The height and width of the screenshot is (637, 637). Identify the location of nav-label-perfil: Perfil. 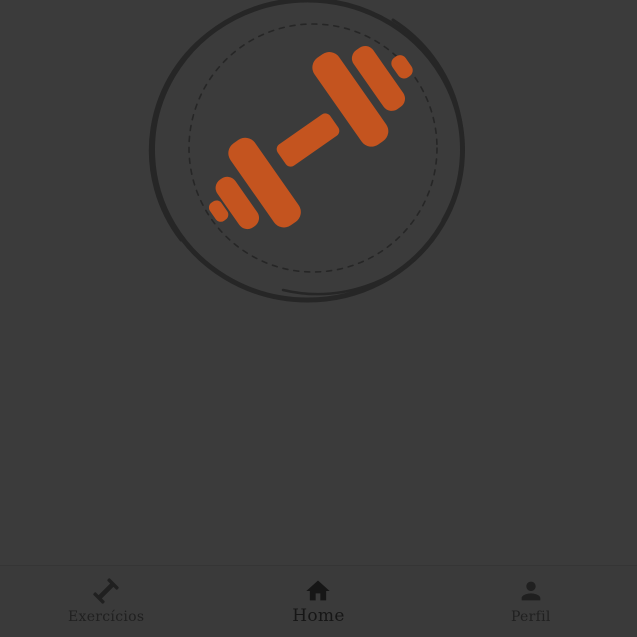
(530, 617).